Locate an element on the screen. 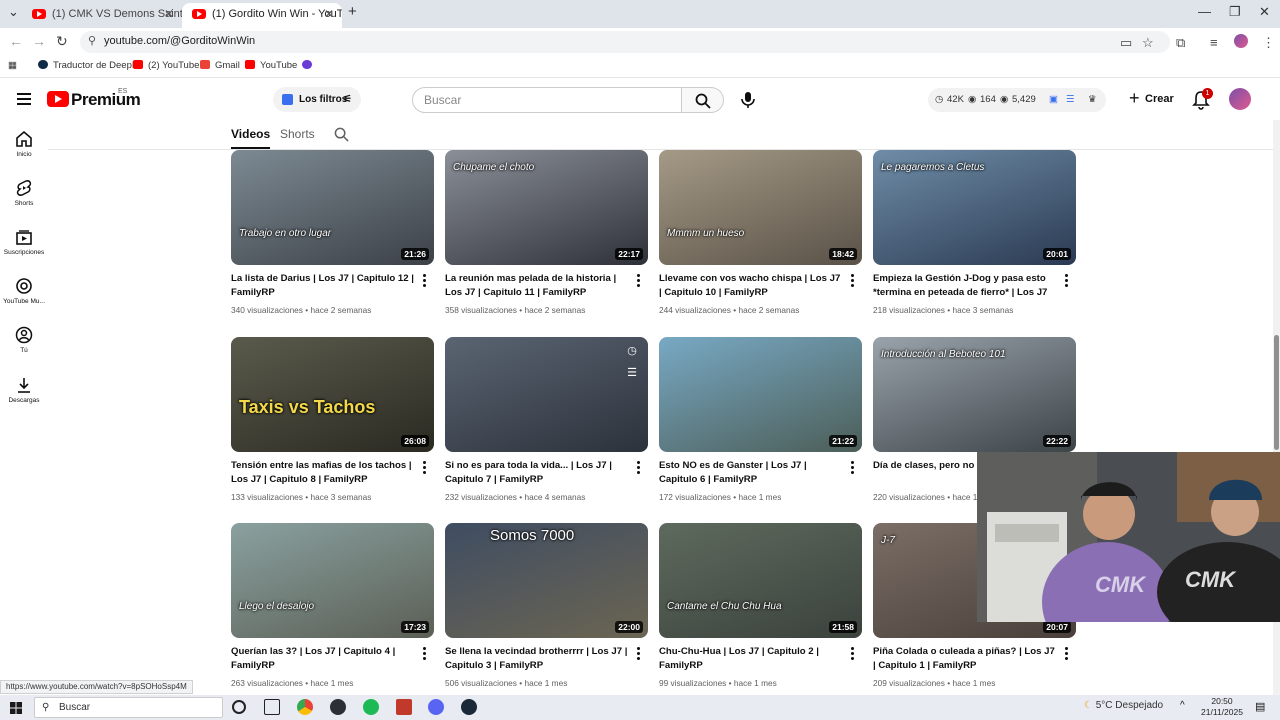 The width and height of the screenshot is (1280, 720). back-icon: ← is located at coordinates (16, 41).